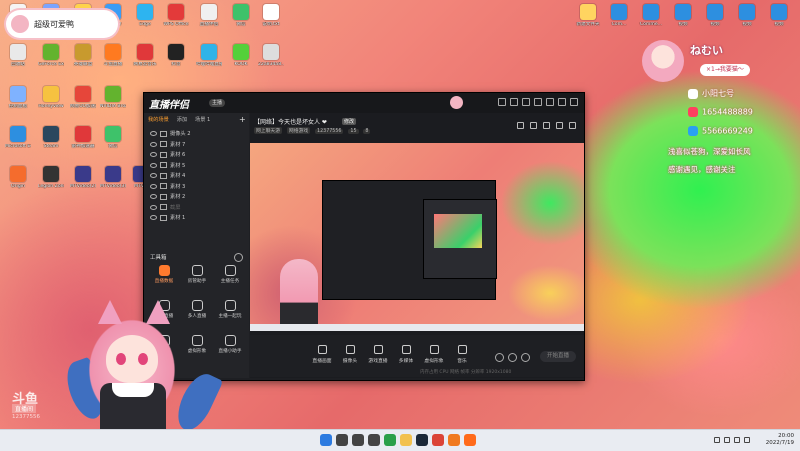  What do you see at coordinates (197, 274) in the screenshot?
I see `toolbox-item: 房管助手` at bounding box center [197, 274].